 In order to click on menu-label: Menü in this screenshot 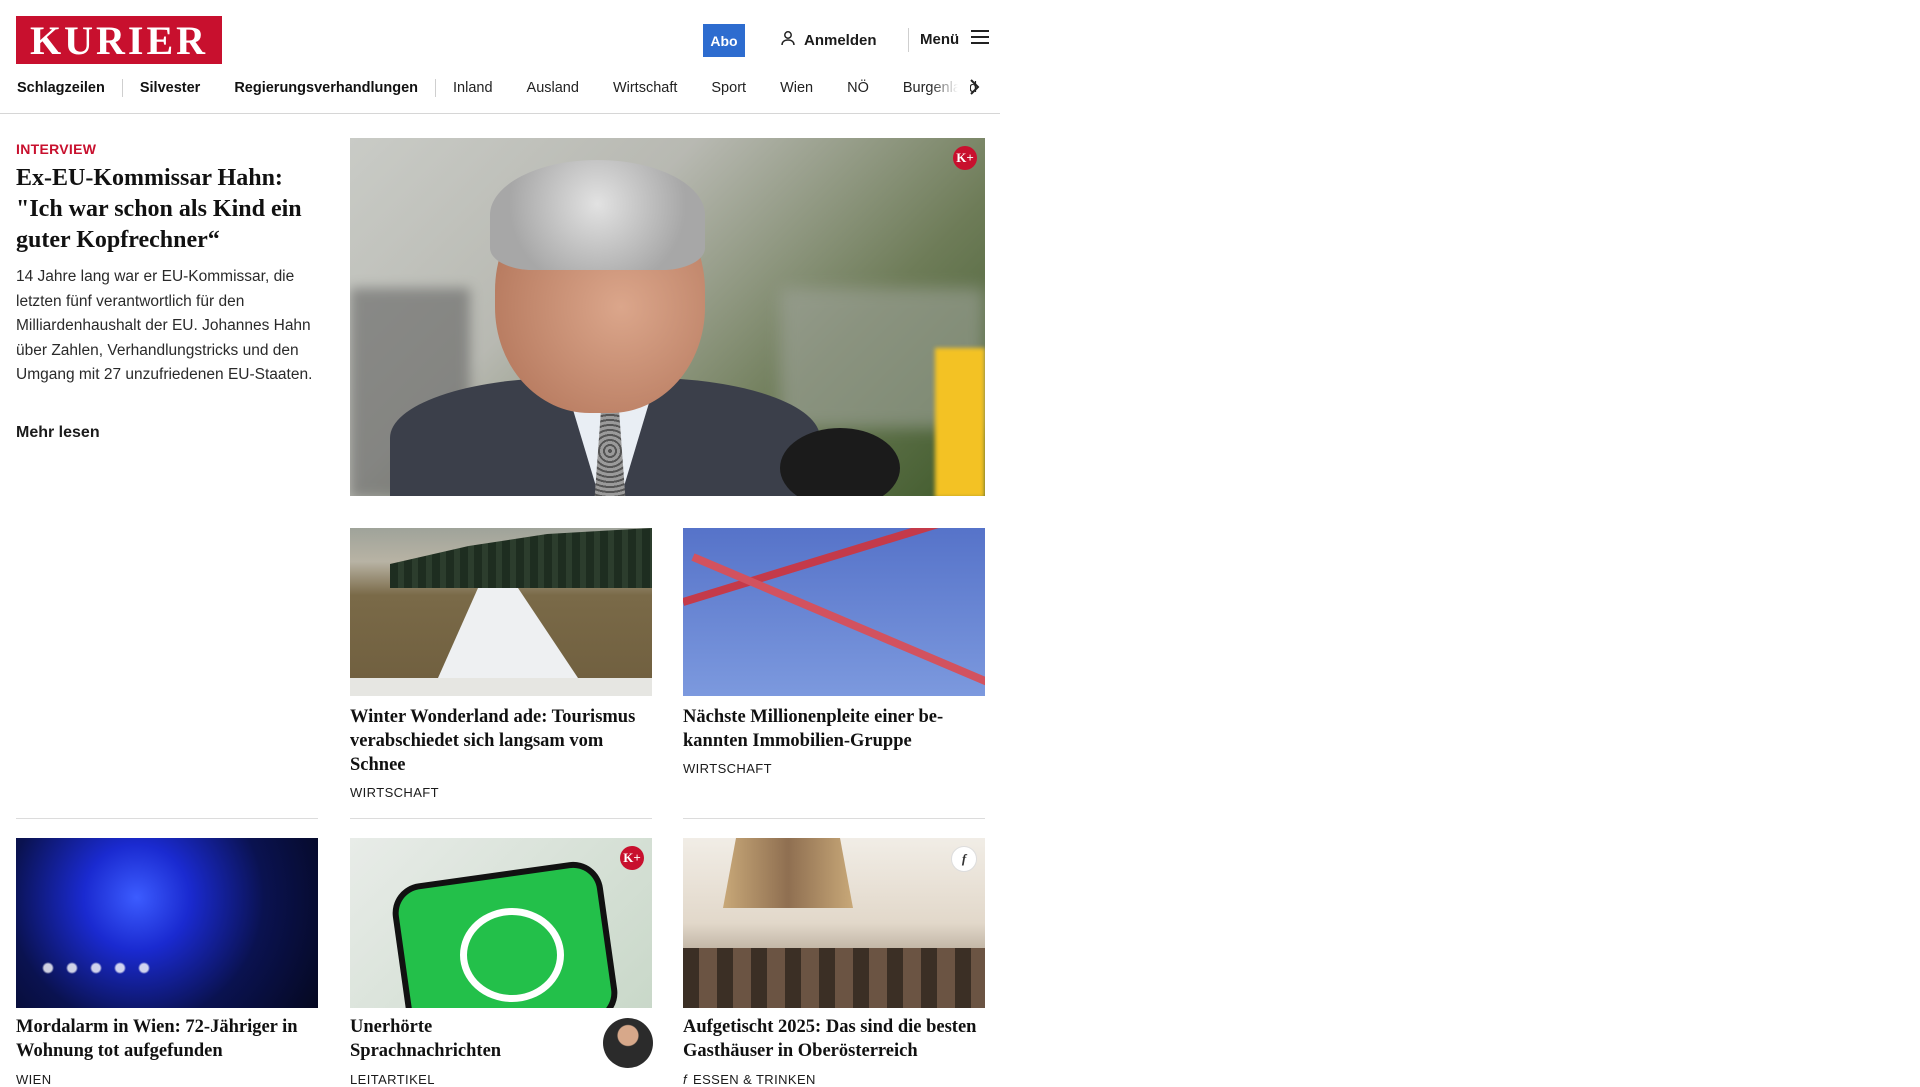, I will do `click(940, 39)`.